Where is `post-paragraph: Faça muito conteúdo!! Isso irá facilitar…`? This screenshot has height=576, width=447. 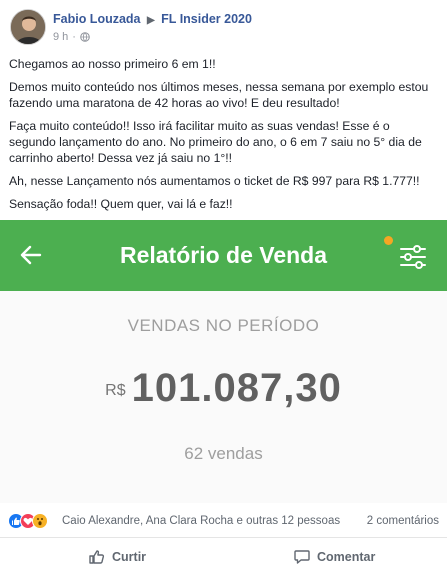
post-paragraph: Faça muito conteúdo!! Isso irá facilitar… is located at coordinates (215, 142).